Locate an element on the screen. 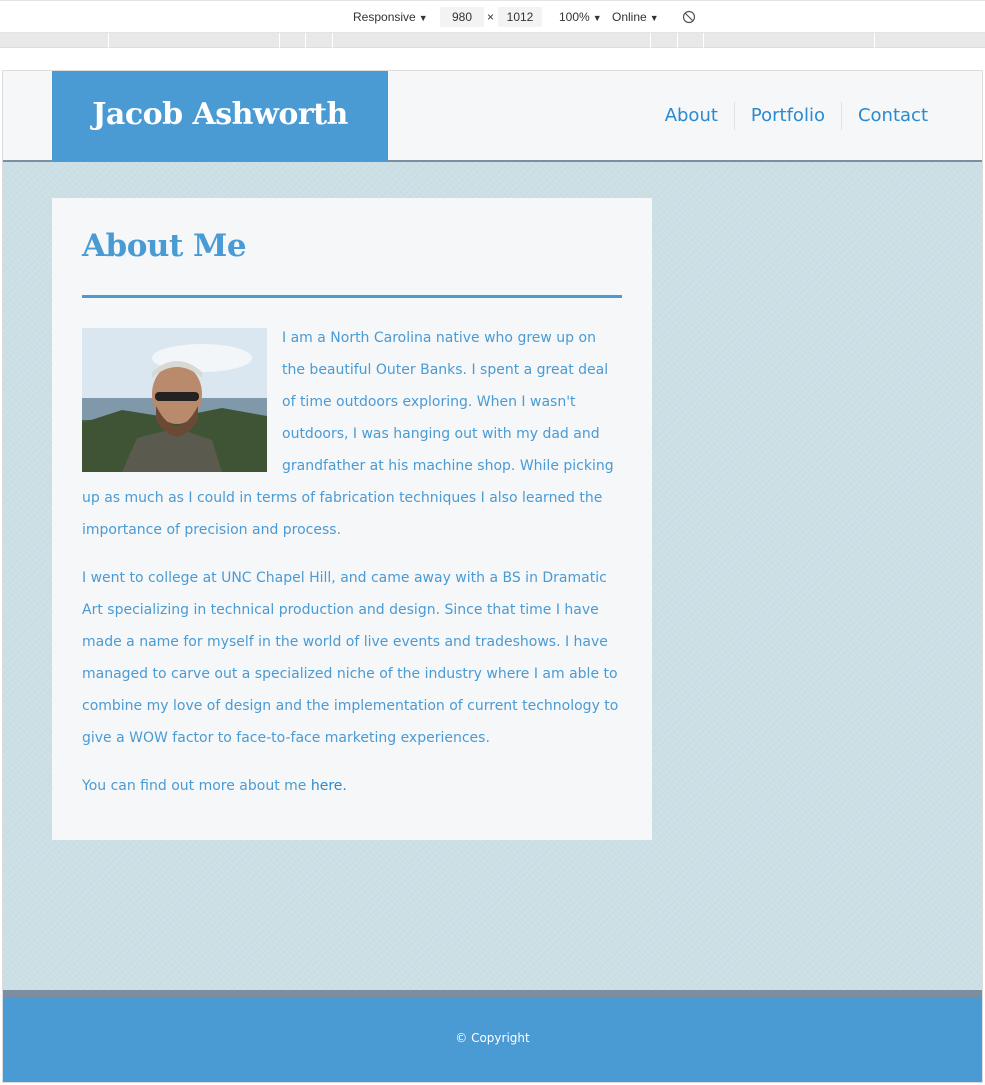 Image resolution: width=985 pixels, height=1085 pixels. more-info-link: here. is located at coordinates (329, 786).